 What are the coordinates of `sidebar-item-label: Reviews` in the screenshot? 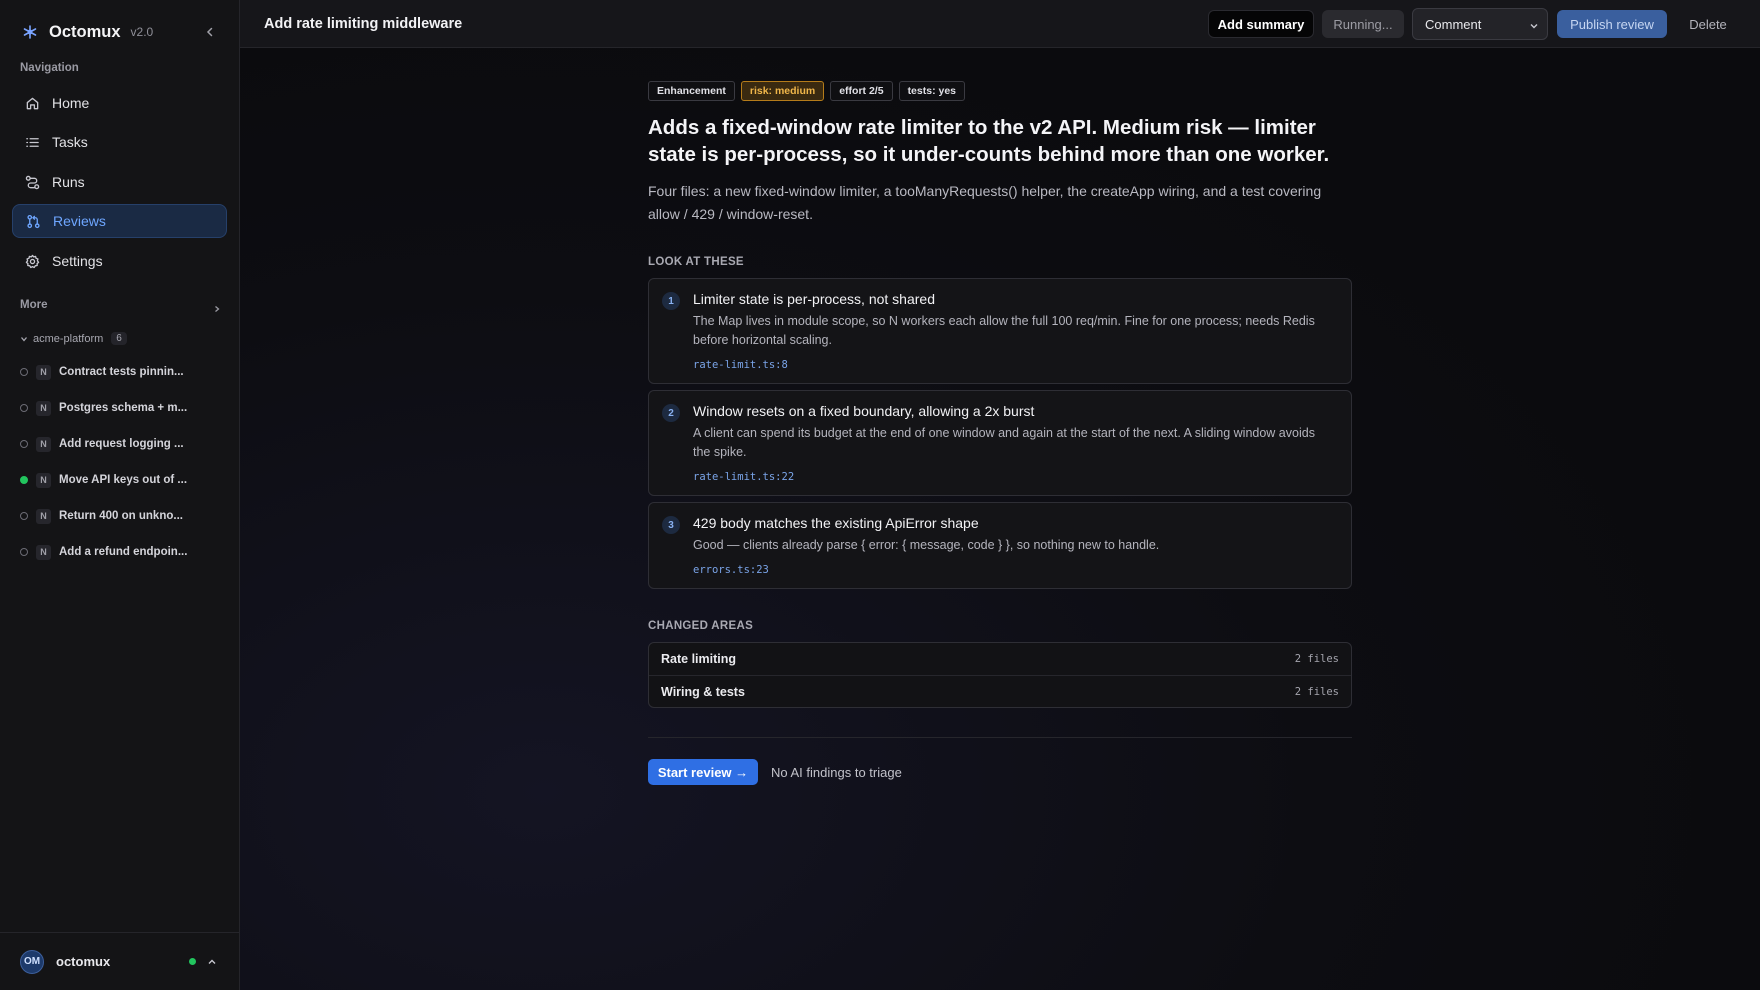 It's located at (79, 221).